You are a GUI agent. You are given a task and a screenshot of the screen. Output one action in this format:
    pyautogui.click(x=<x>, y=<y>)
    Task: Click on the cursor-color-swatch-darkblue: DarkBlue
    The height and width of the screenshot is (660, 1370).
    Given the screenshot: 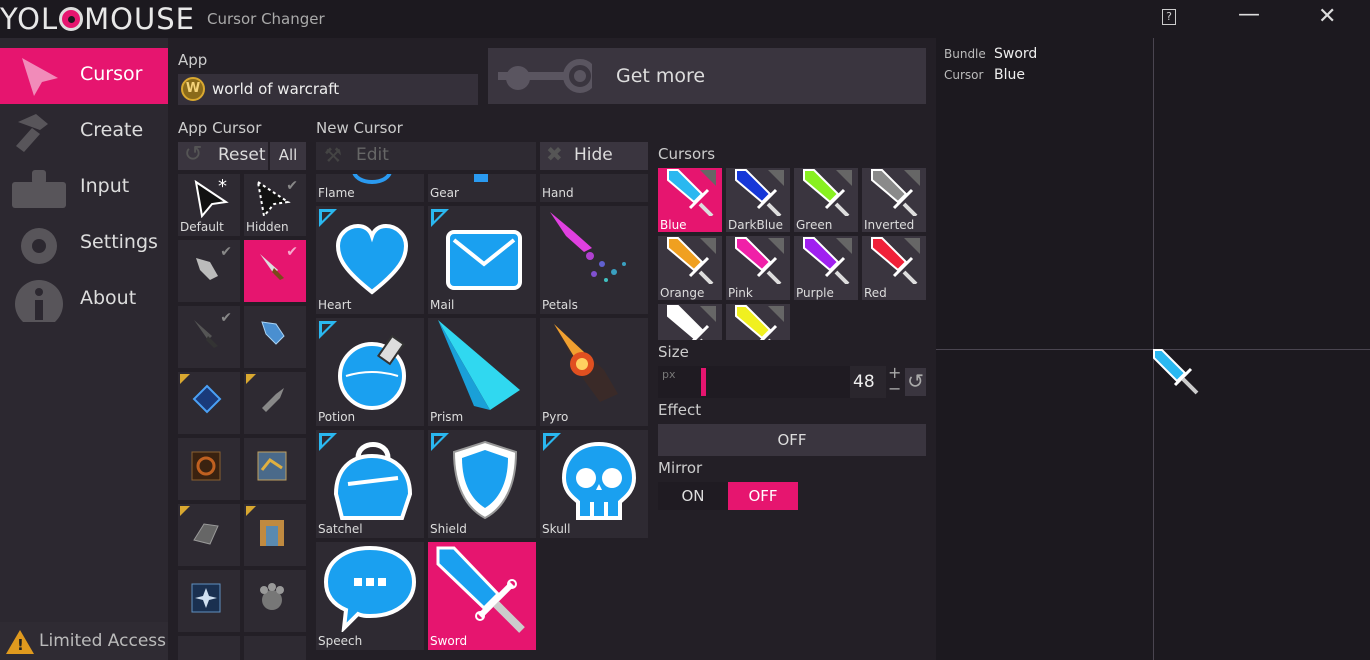 What is the action you would take?
    pyautogui.click(x=758, y=200)
    